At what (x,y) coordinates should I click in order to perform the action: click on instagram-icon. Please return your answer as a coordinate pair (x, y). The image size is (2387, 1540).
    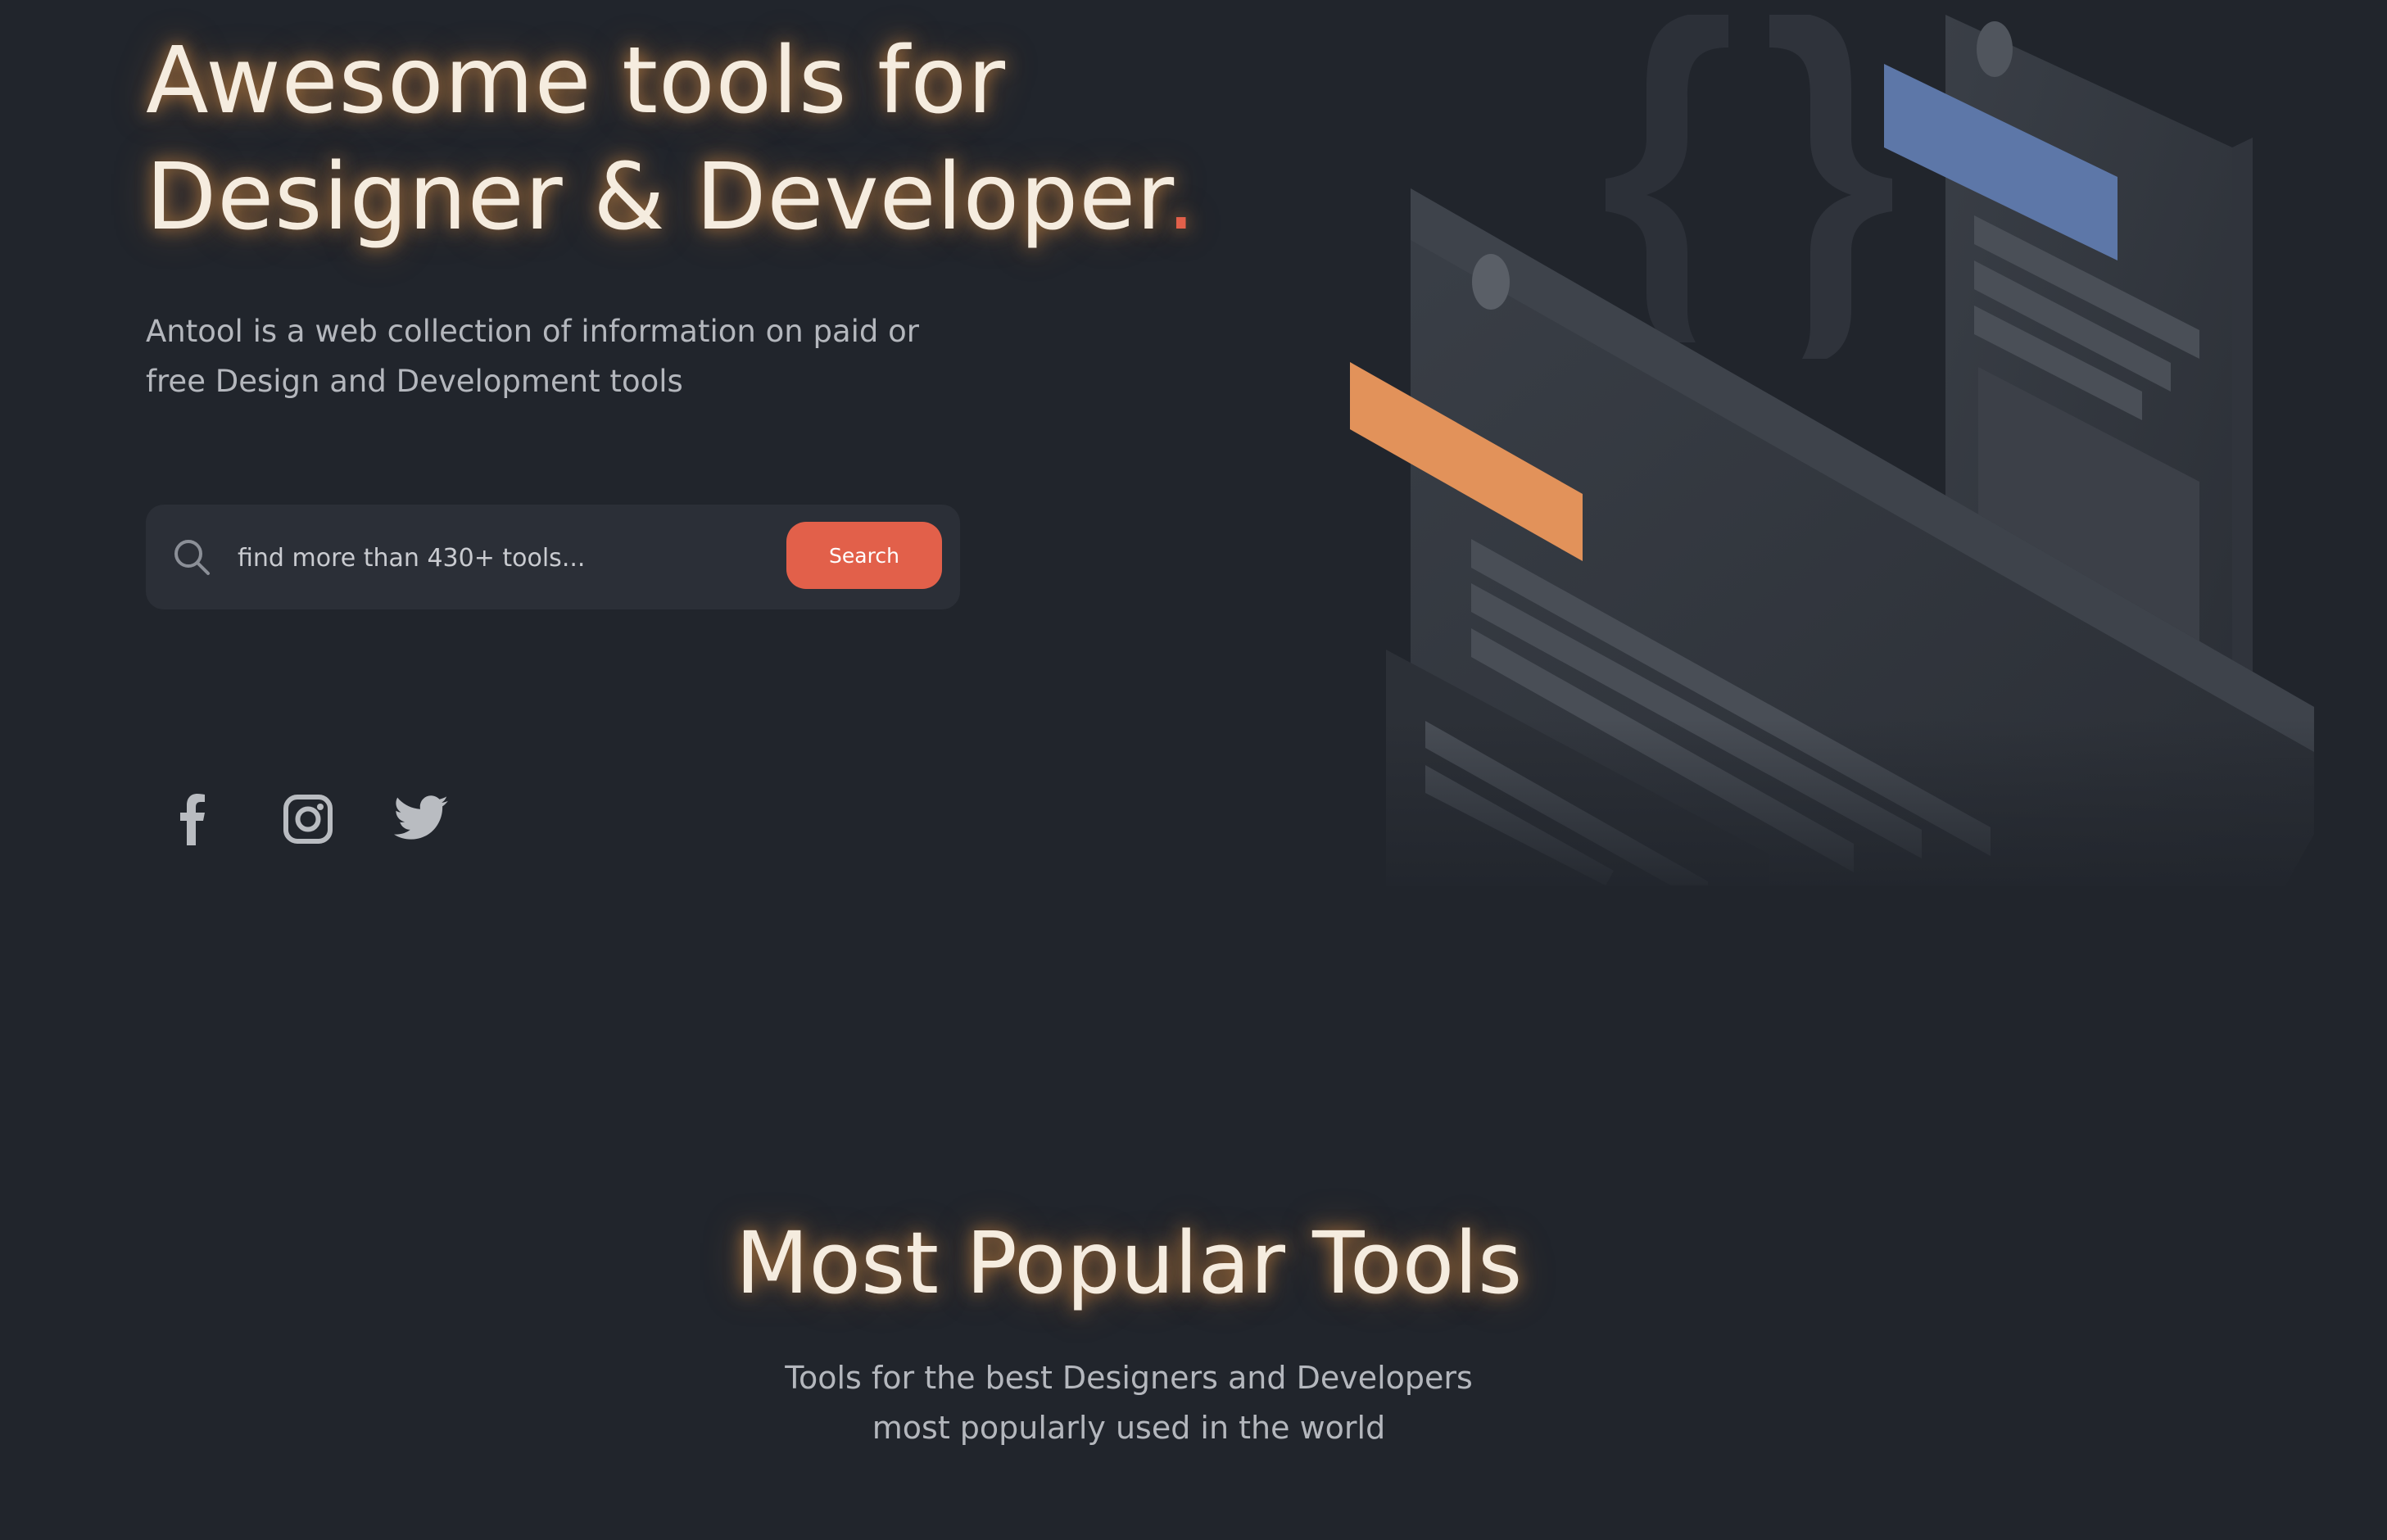
    Looking at the image, I should click on (308, 819).